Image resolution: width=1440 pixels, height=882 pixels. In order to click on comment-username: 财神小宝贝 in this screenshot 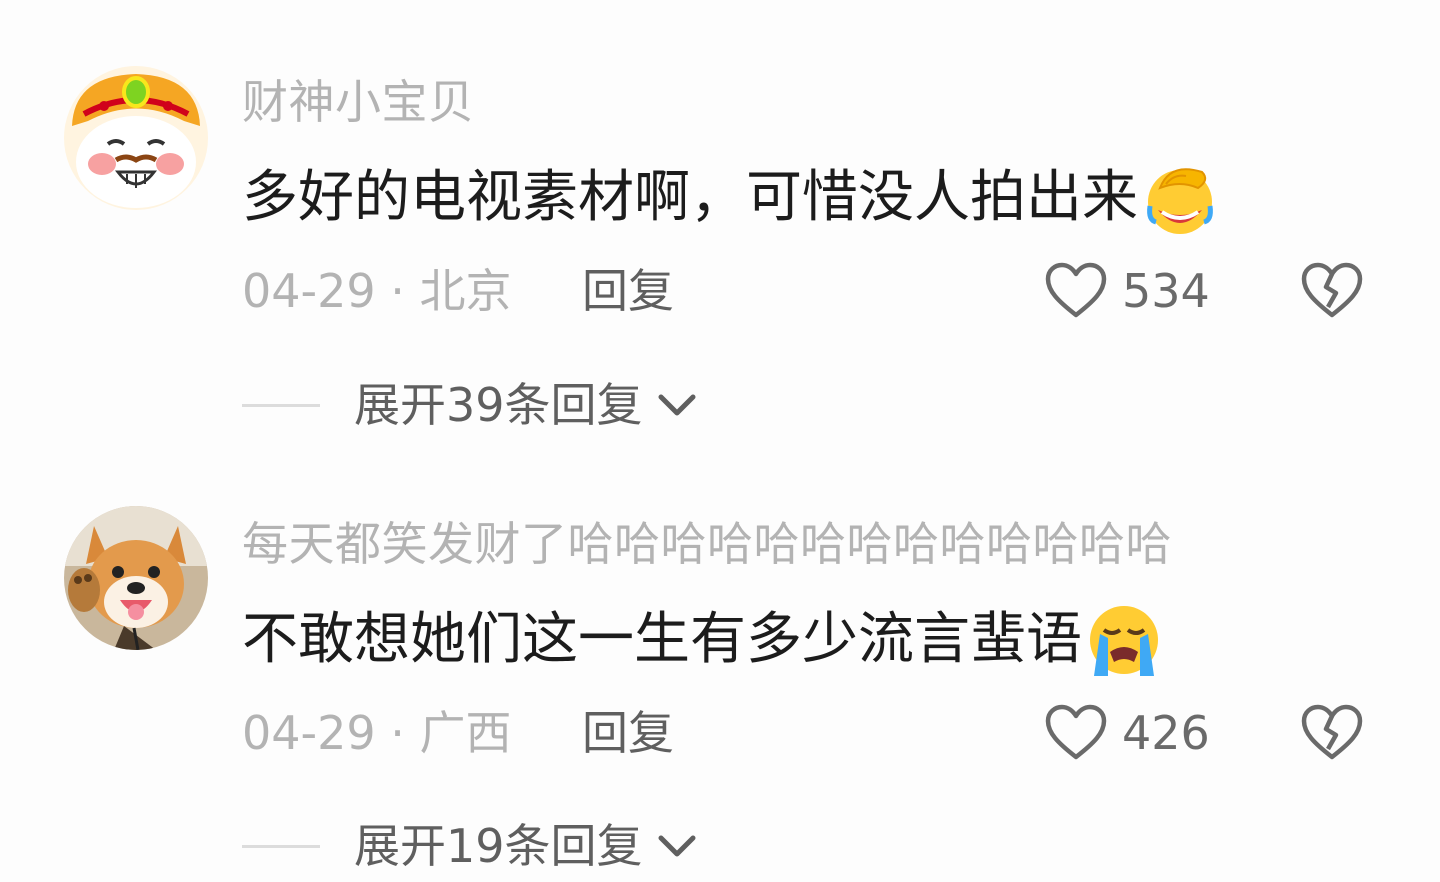, I will do `click(358, 102)`.